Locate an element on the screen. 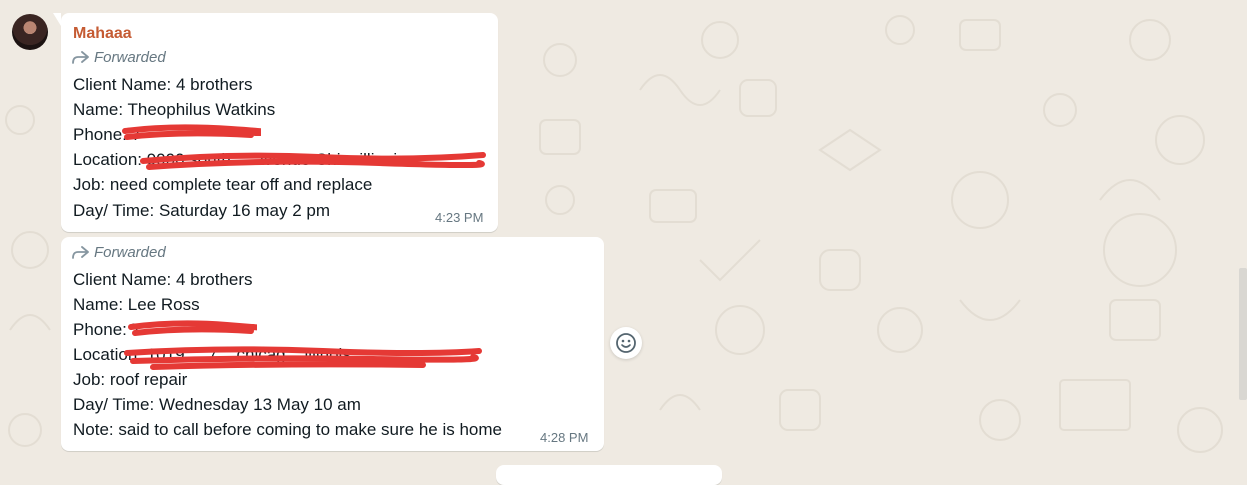 Image resolution: width=1247 pixels, height=485 pixels. next-message-bubble is located at coordinates (609, 475).